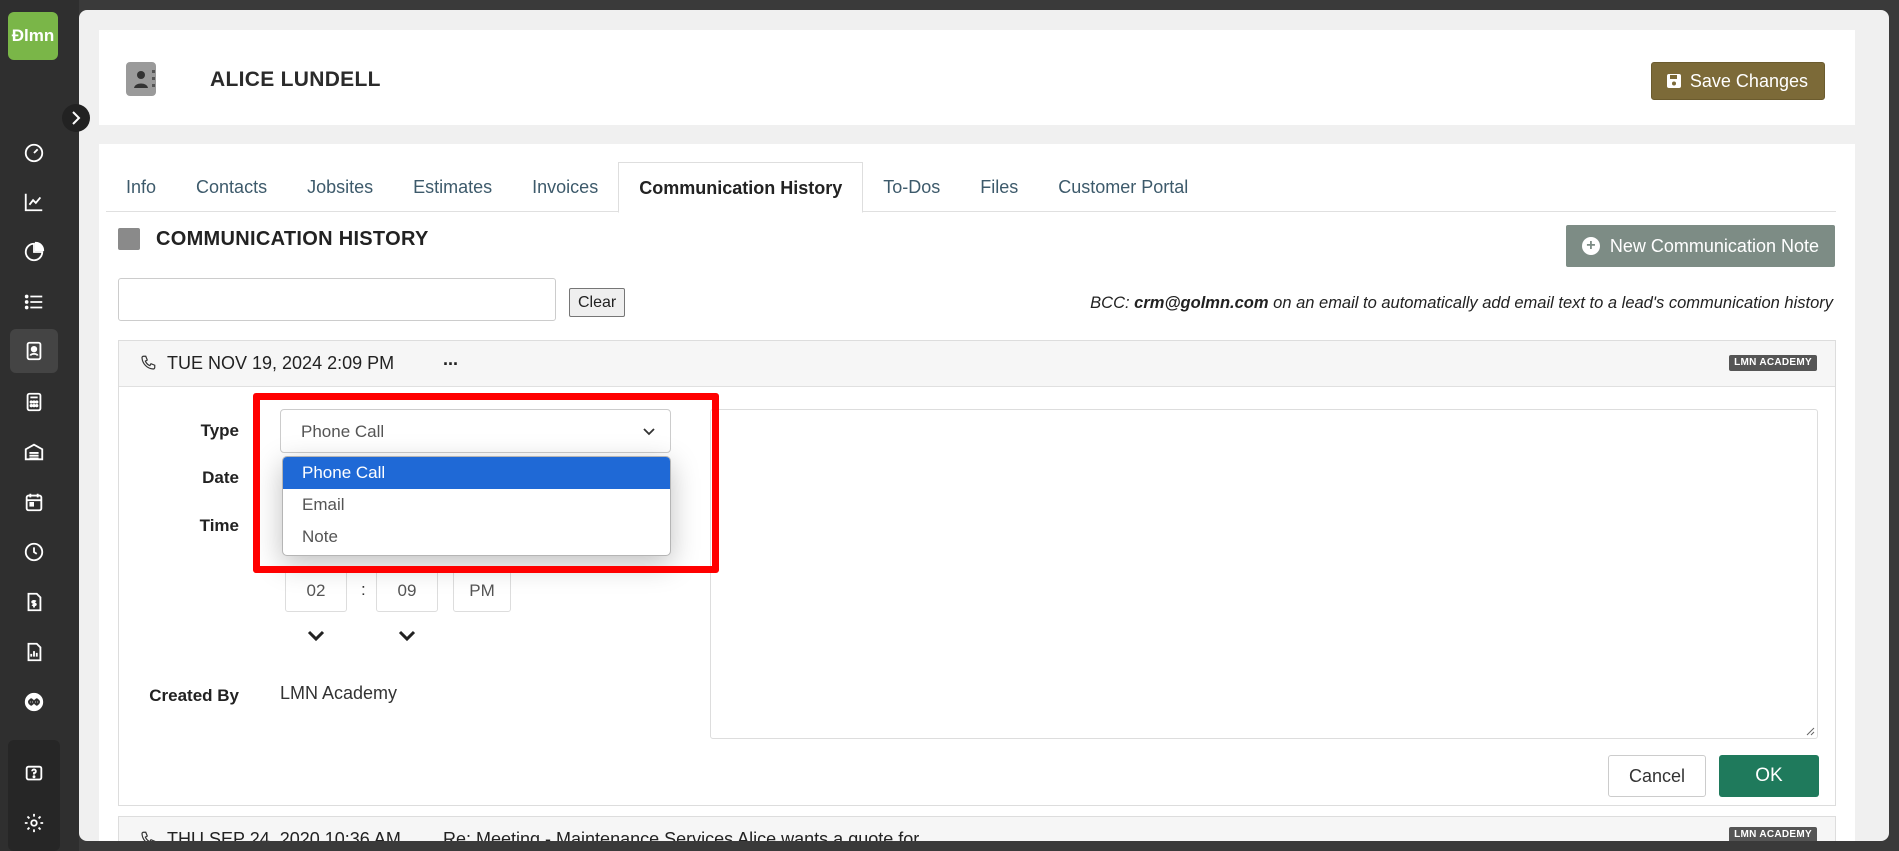 The height and width of the screenshot is (851, 1899). I want to click on quickbooks-icon, so click(34, 702).